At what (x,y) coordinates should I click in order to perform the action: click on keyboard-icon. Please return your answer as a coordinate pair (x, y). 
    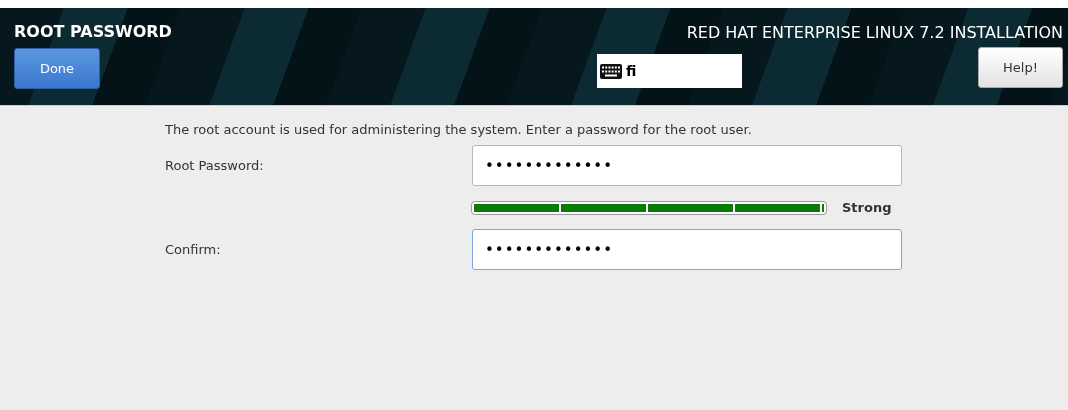
    Looking at the image, I should click on (611, 71).